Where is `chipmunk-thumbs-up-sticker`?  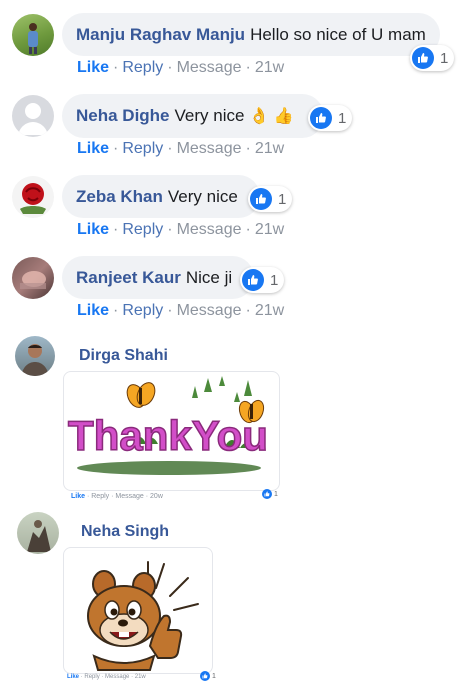 chipmunk-thumbs-up-sticker is located at coordinates (143, 616).